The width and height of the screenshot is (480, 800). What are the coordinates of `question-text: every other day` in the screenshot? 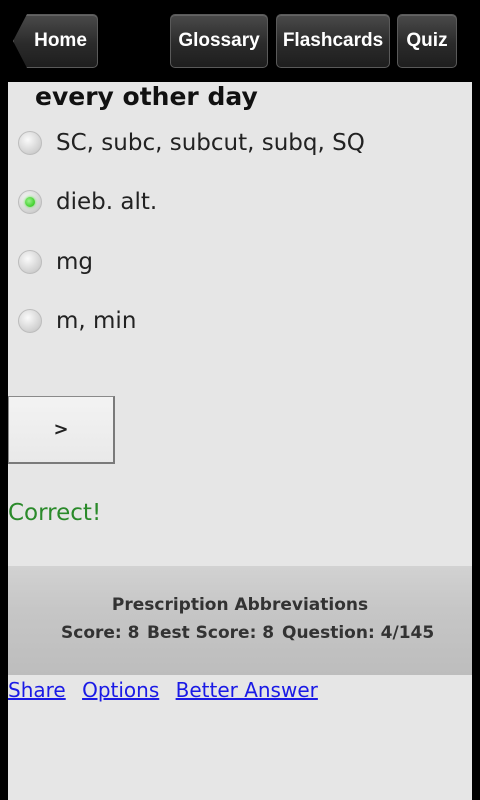 It's located at (146, 96).